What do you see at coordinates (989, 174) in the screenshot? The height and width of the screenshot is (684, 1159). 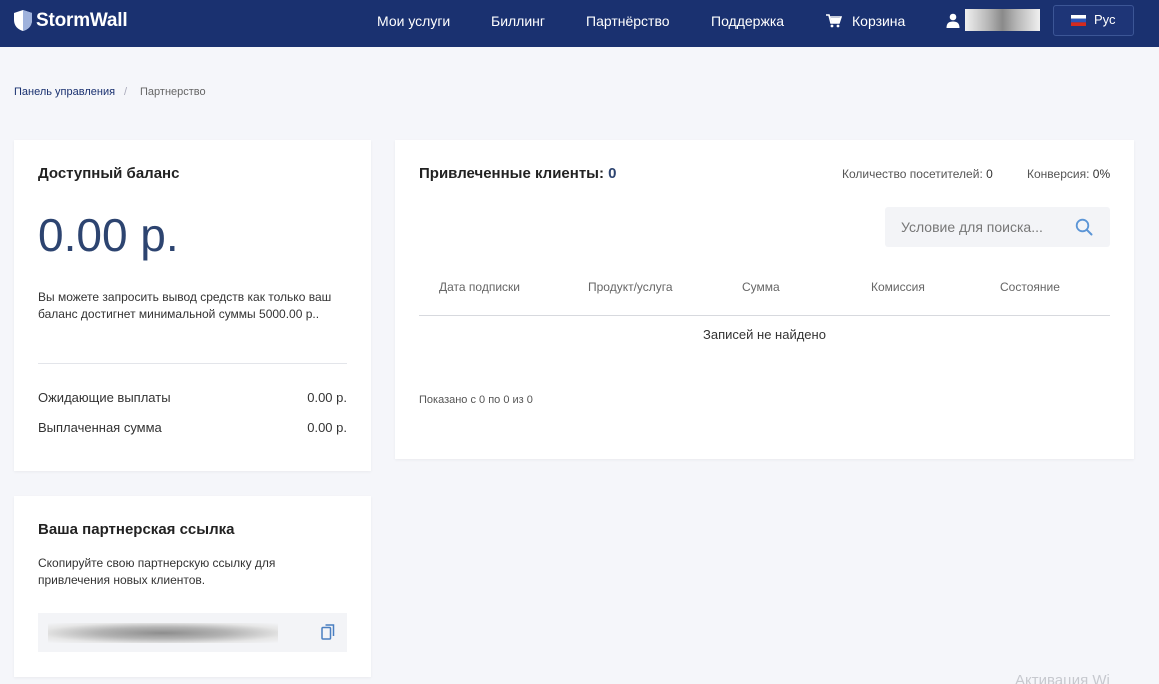 I see `visitors-value: 0` at bounding box center [989, 174].